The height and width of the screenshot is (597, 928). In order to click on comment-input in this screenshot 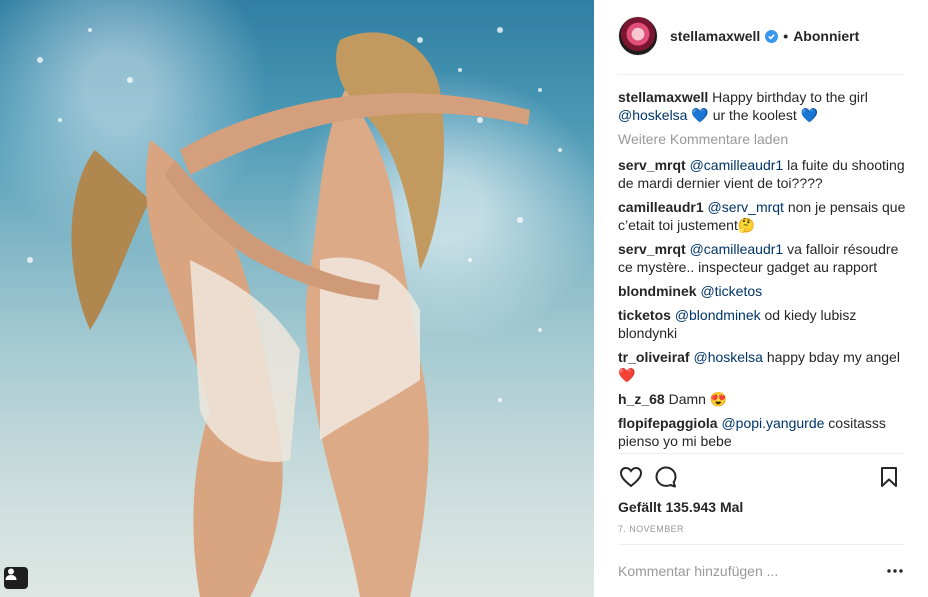, I will do `click(743, 571)`.